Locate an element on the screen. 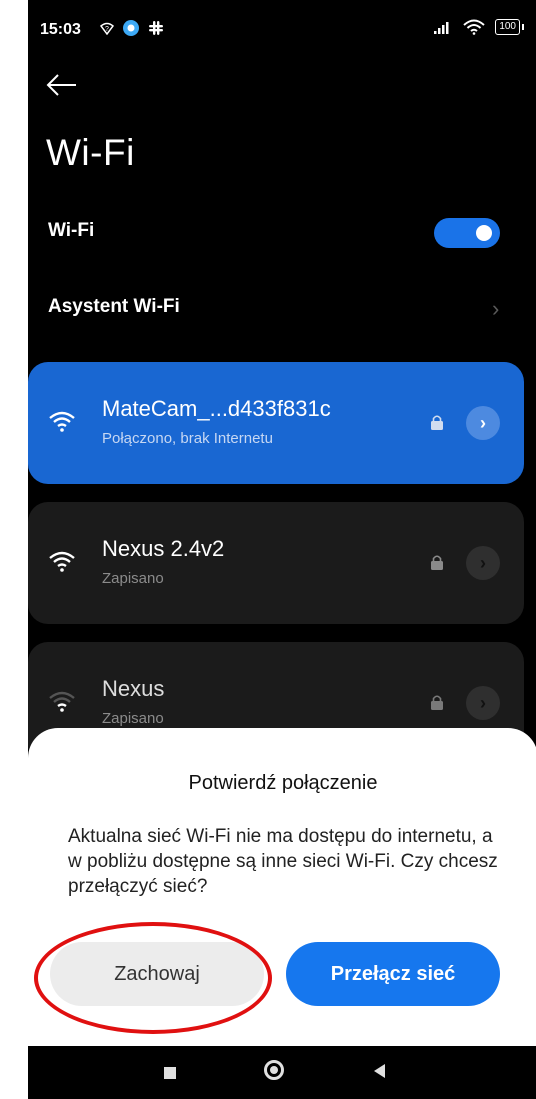 This screenshot has height=1099, width=536. navigation-bar is located at coordinates (282, 1072).